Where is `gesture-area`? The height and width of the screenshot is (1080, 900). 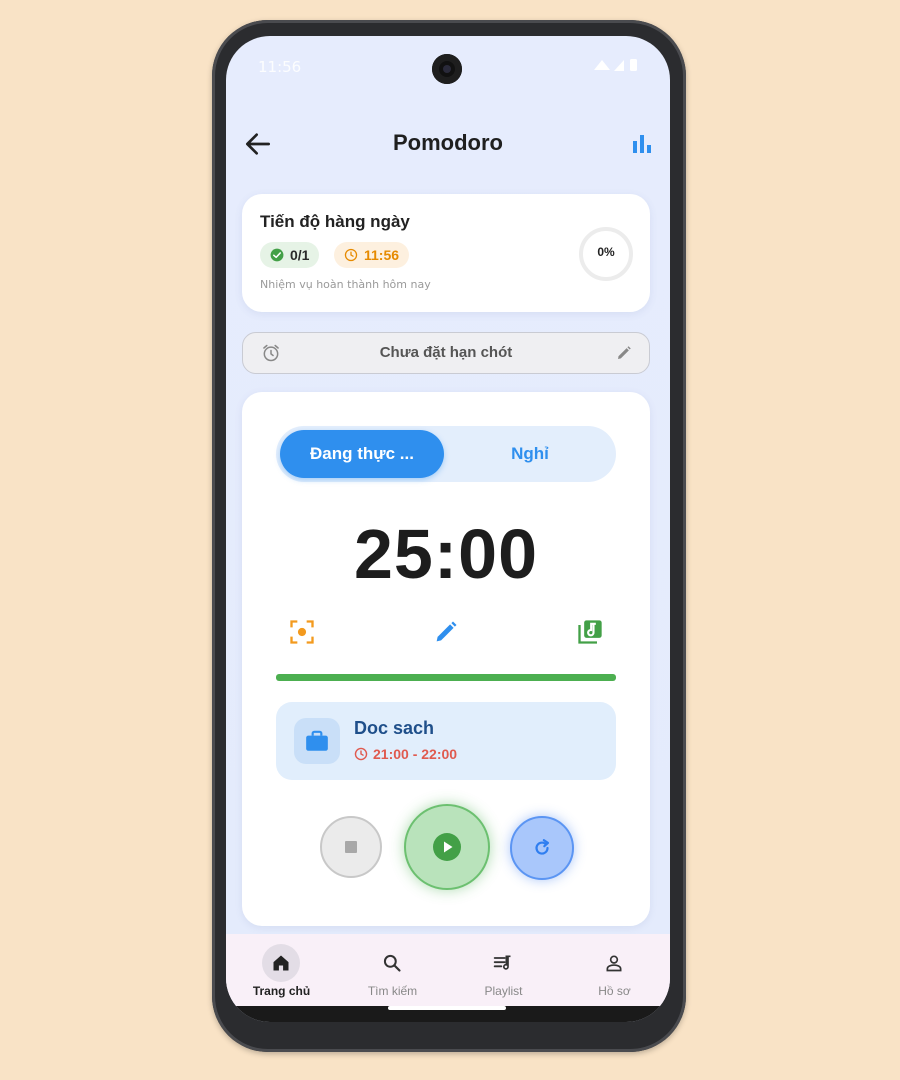
gesture-area is located at coordinates (448, 1014).